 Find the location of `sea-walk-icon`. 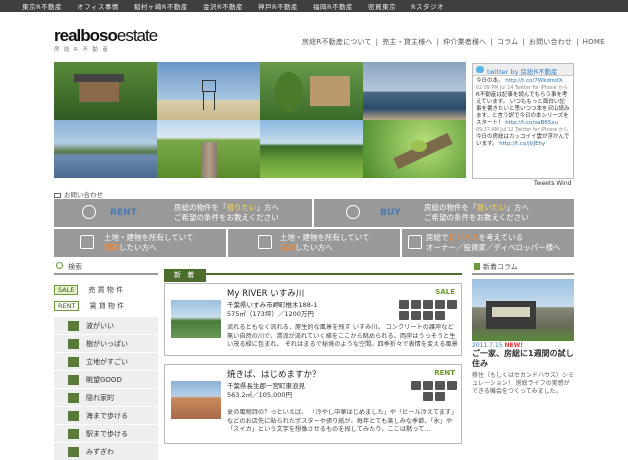

sea-walk-icon is located at coordinates (73, 415).